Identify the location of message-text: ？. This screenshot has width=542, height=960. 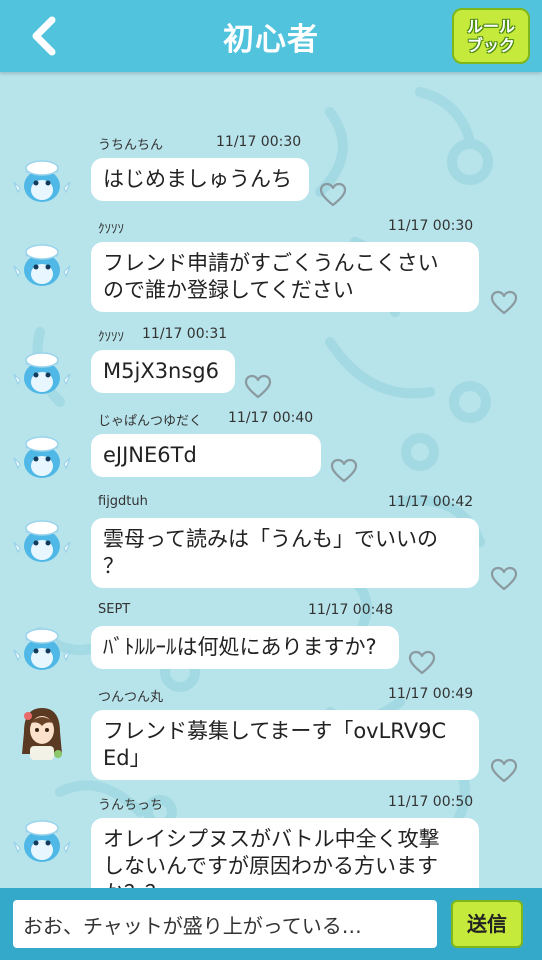
(113, 566).